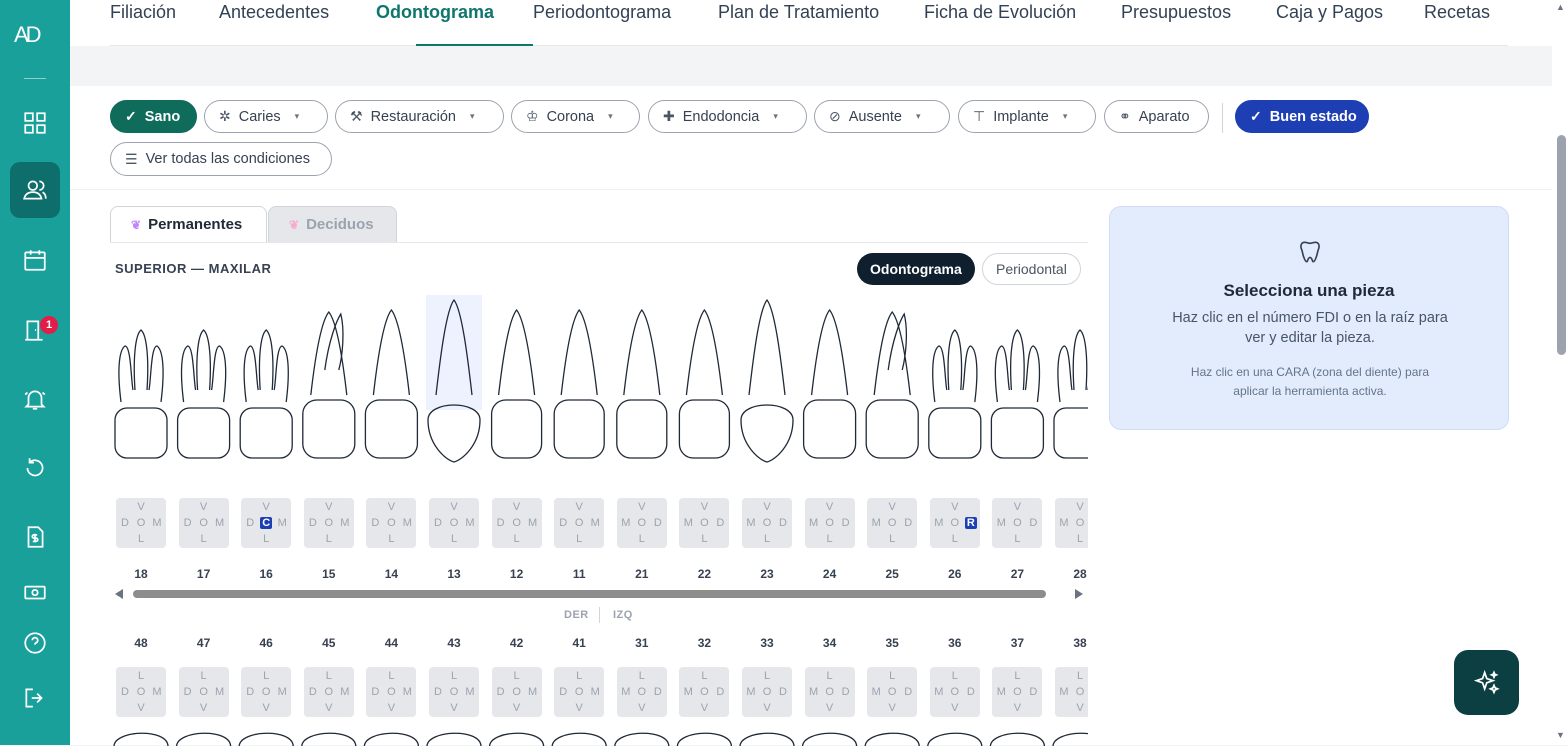 The height and width of the screenshot is (746, 1568). Describe the element at coordinates (391, 523) in the screenshot. I see `surface-map-14: VDOML` at that location.